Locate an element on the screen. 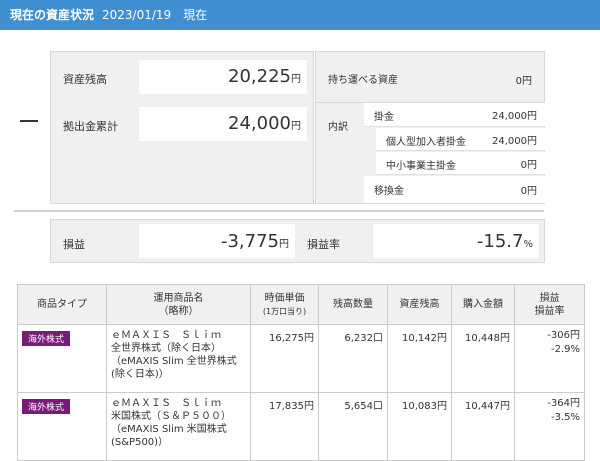 This screenshot has width=600, height=461. asset-balance-value: 20,225円 is located at coordinates (264, 76).